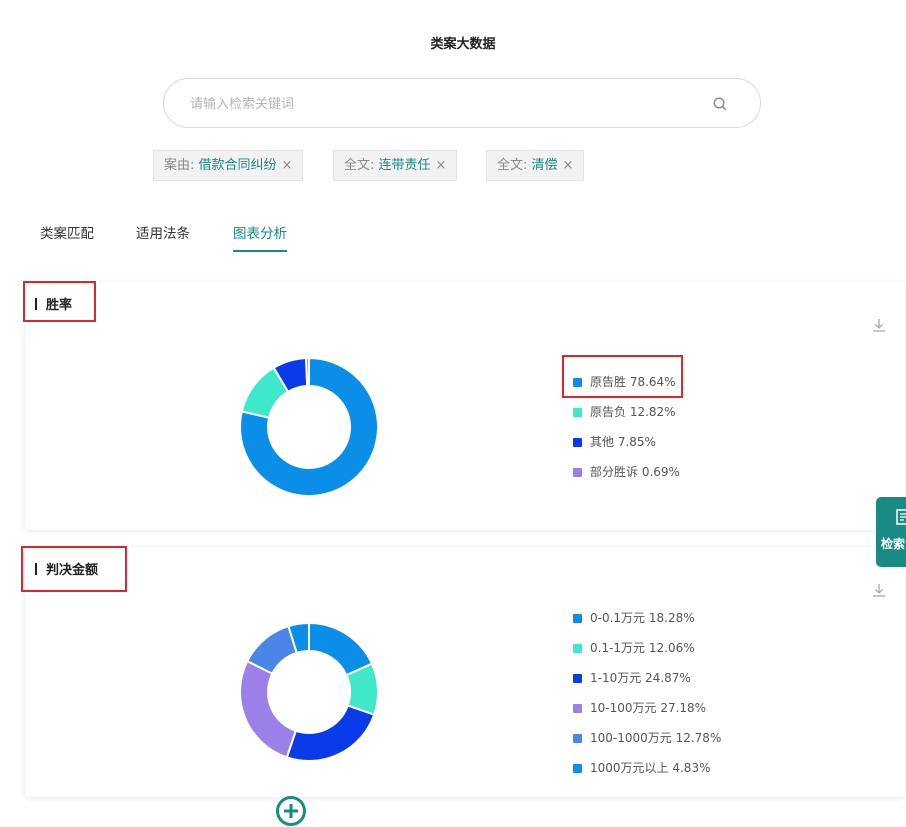 The height and width of the screenshot is (827, 906). Describe the element at coordinates (635, 472) in the screenshot. I see `legend-label: 部分胜诉 0.69%` at that location.